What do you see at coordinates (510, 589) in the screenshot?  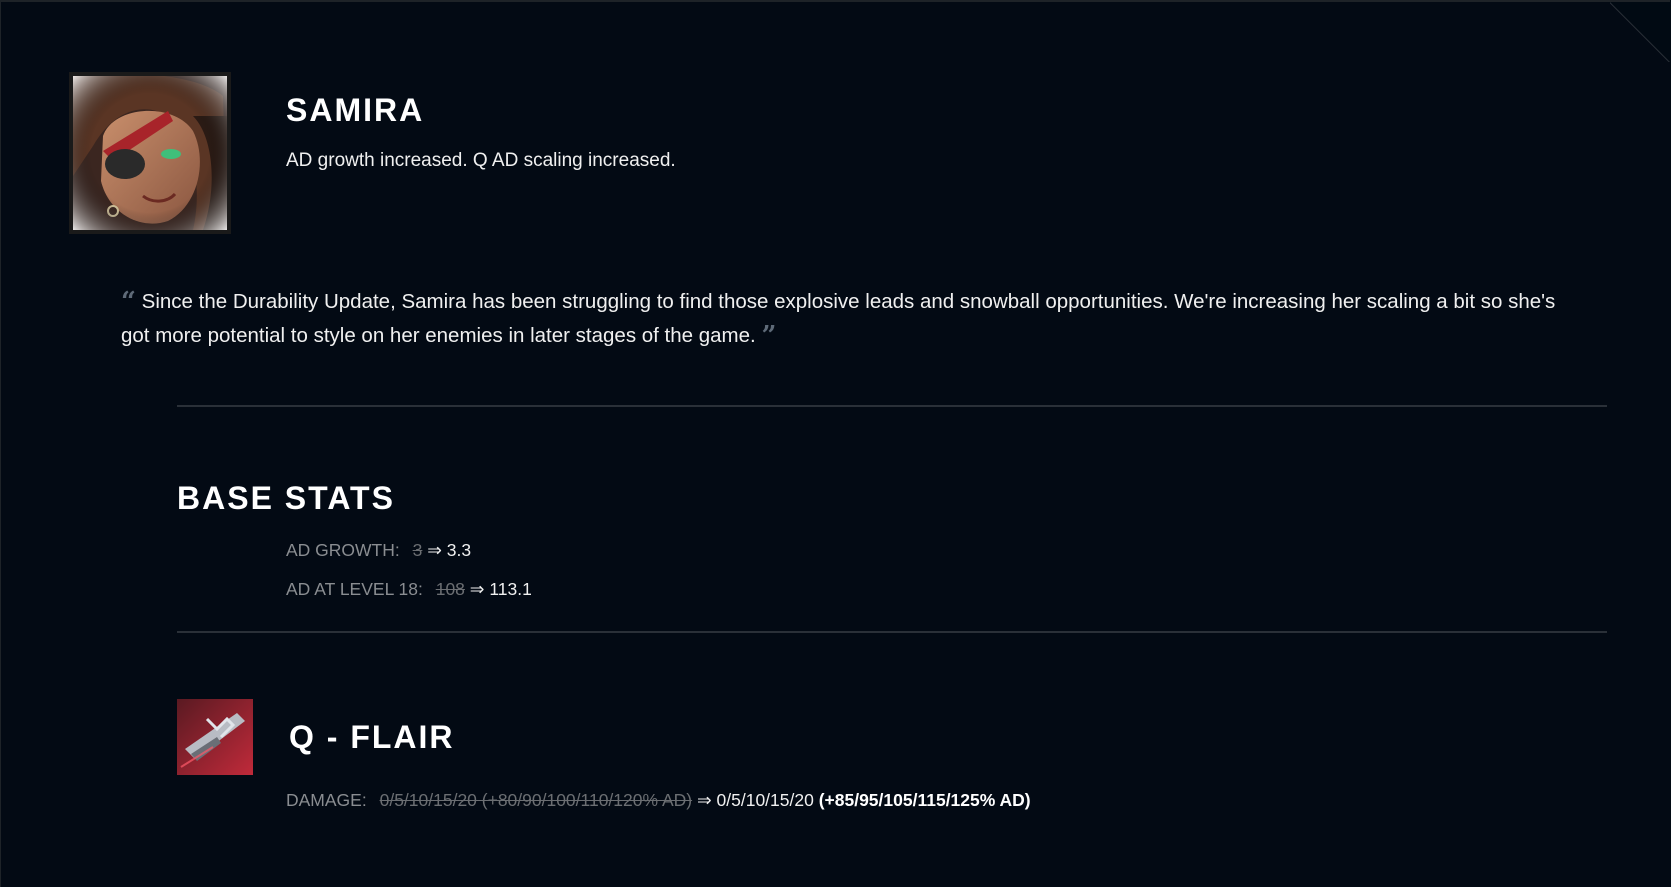 I see `new-value: 113.1` at bounding box center [510, 589].